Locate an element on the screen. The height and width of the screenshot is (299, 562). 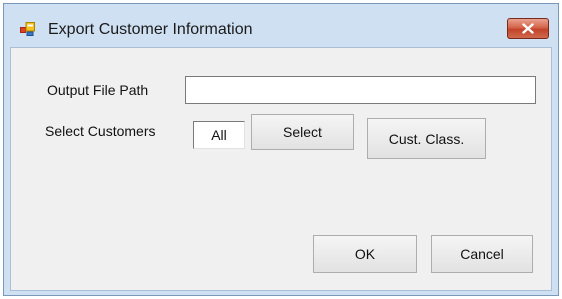
app-window-icon is located at coordinates (27, 29).